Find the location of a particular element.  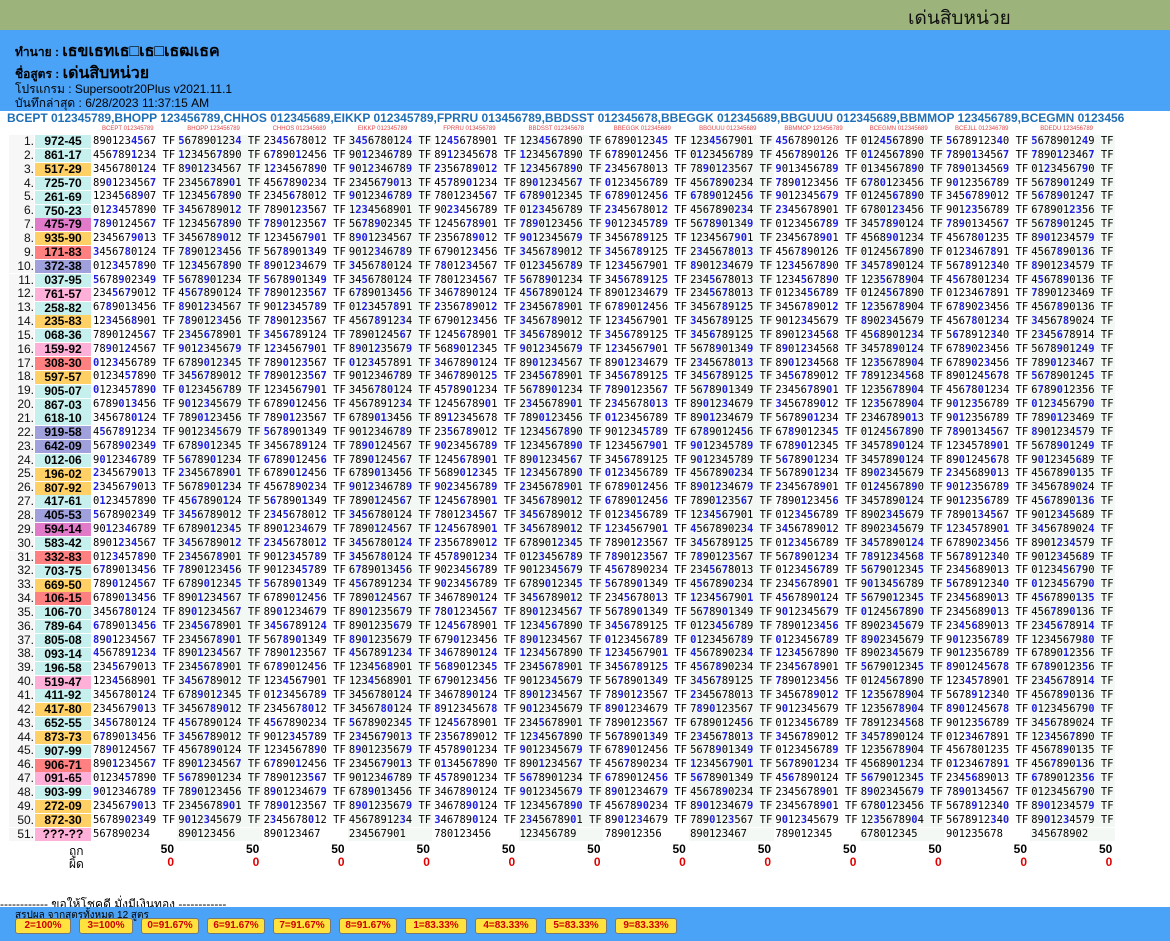

digit-cell: 7801234567 TF is located at coordinates (475, 197).